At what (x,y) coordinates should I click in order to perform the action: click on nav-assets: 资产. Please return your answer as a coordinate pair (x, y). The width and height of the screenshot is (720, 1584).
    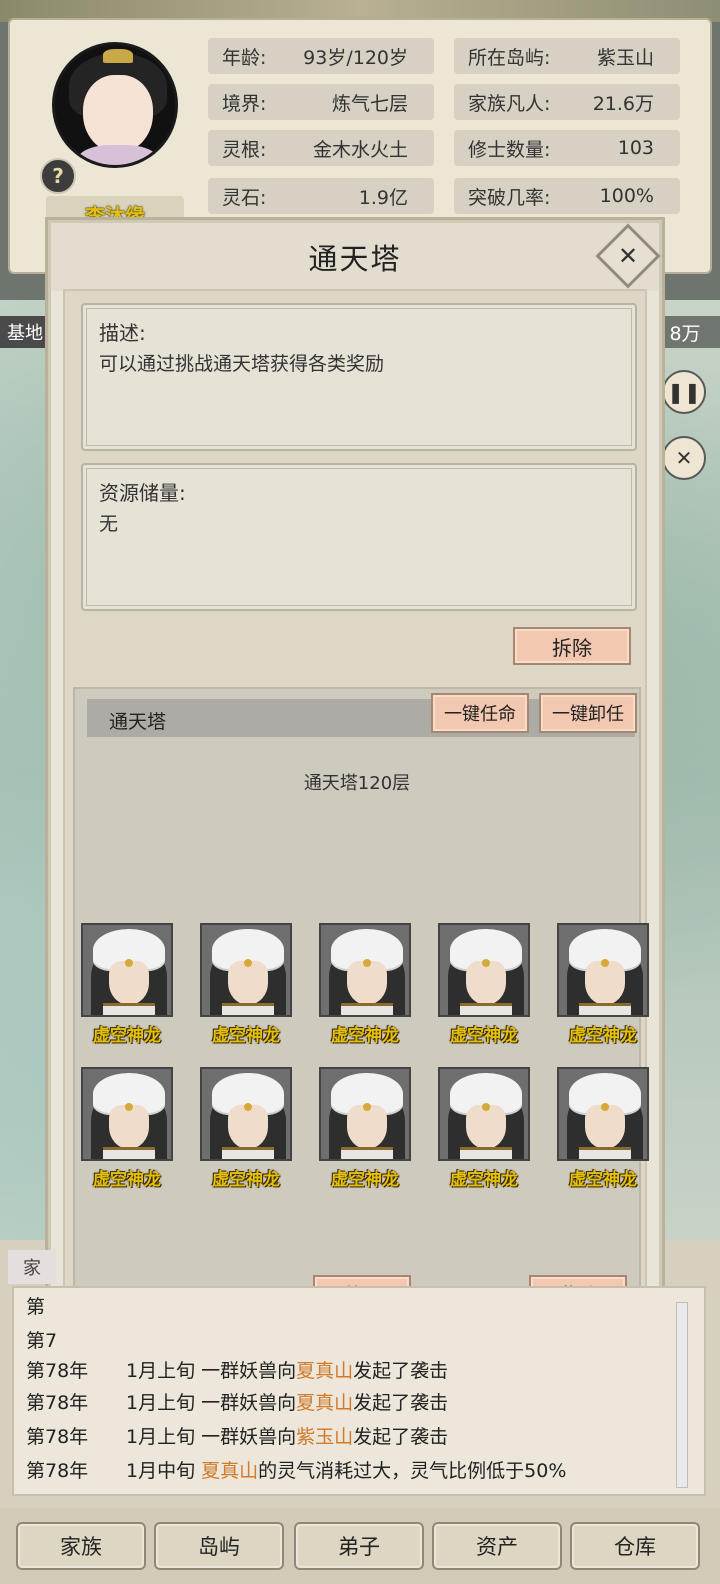
    Looking at the image, I should click on (497, 1546).